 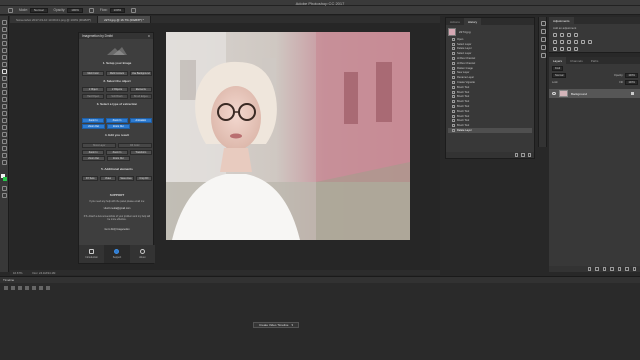 I want to click on channel-mixer-icon, so click(x=590, y=42).